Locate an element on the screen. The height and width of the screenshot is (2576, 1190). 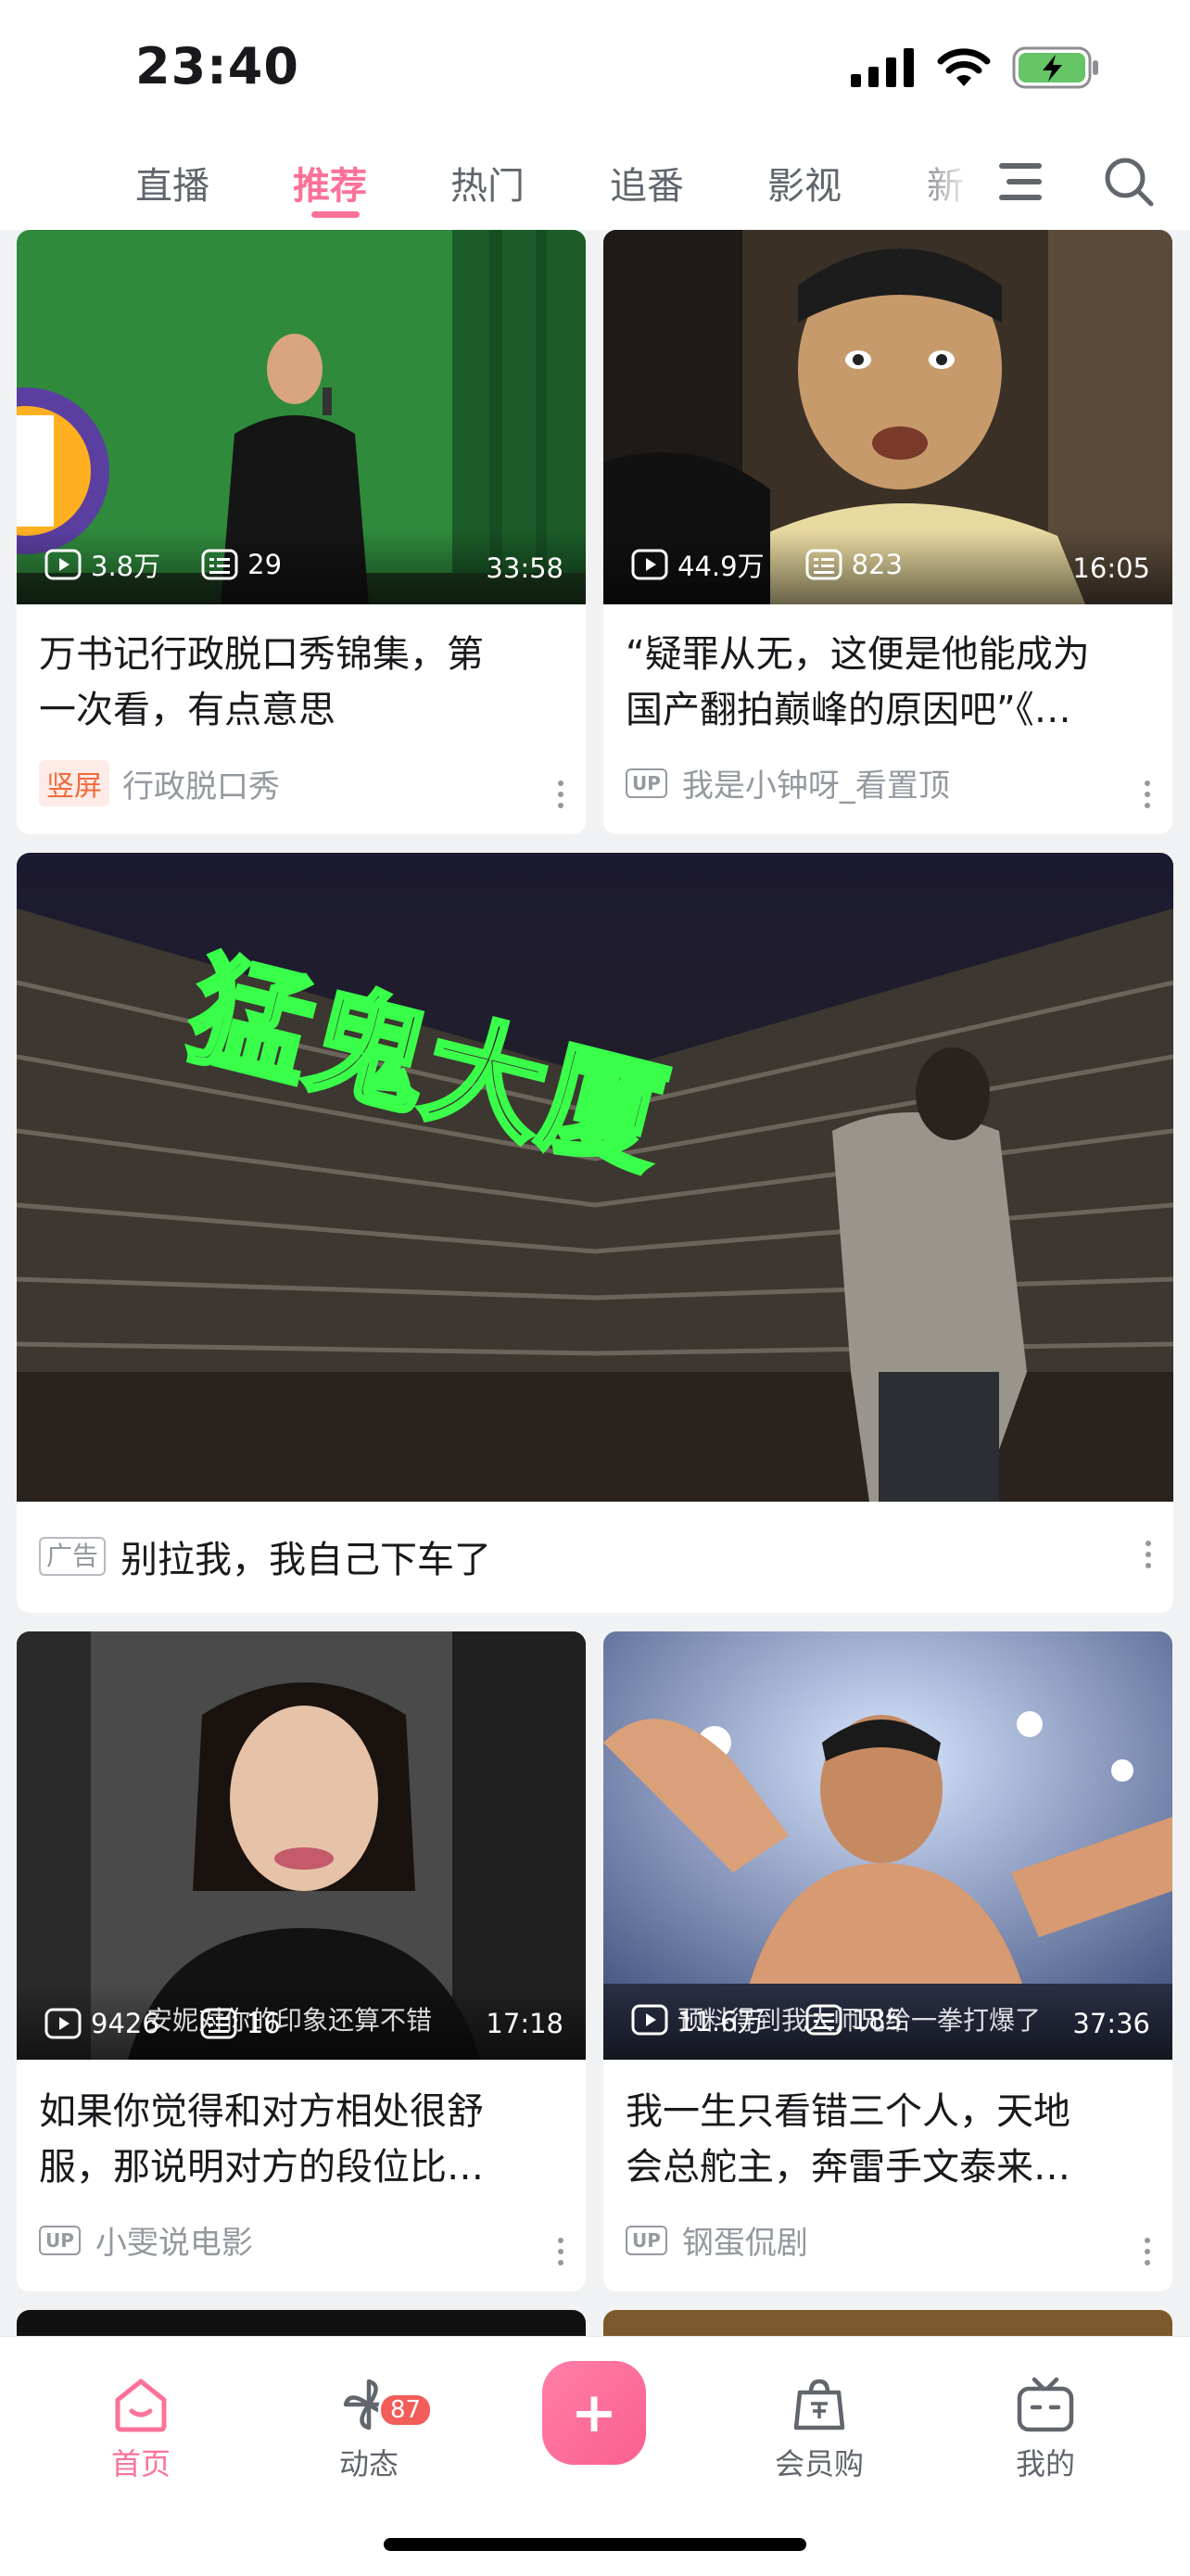
ad-badge: 广告 is located at coordinates (73, 1556).